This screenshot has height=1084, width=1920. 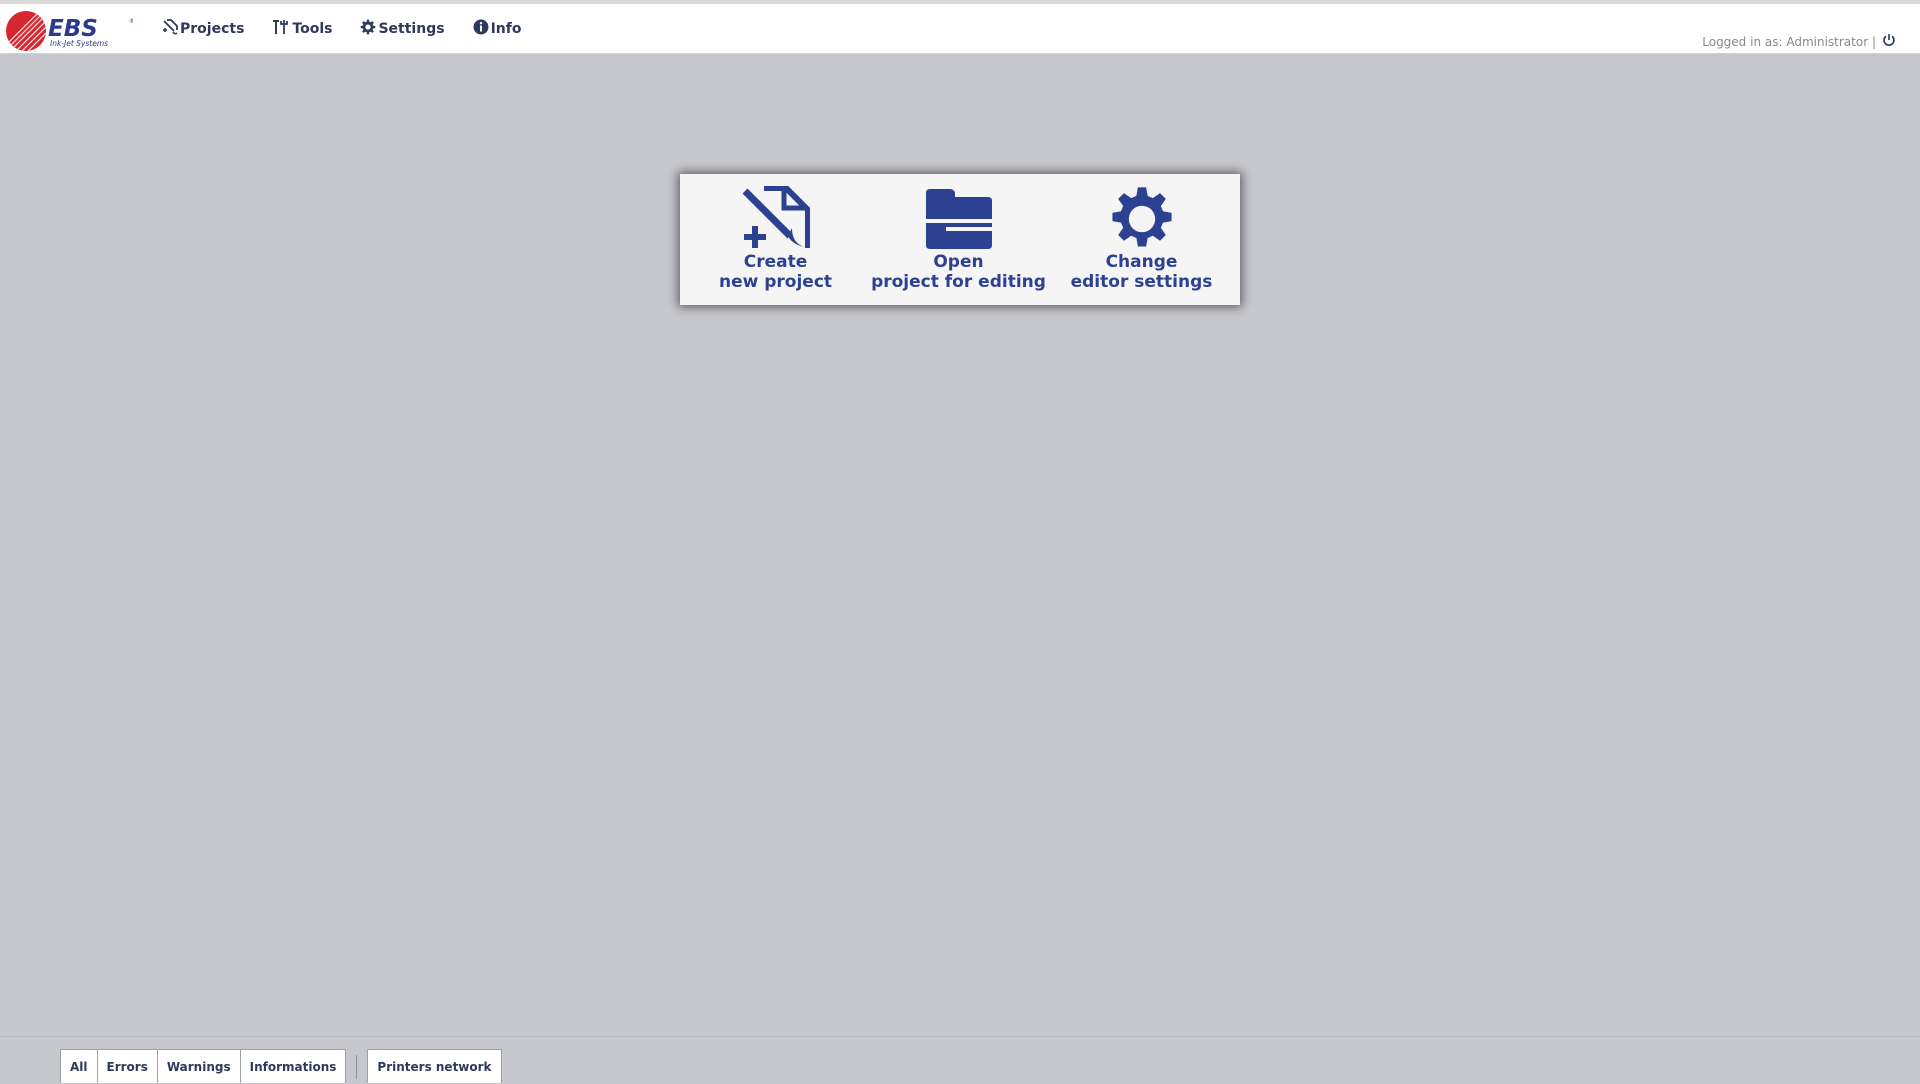 I want to click on ebs-logo: EBS ® Ink-Jet Systems, so click(x=70, y=30).